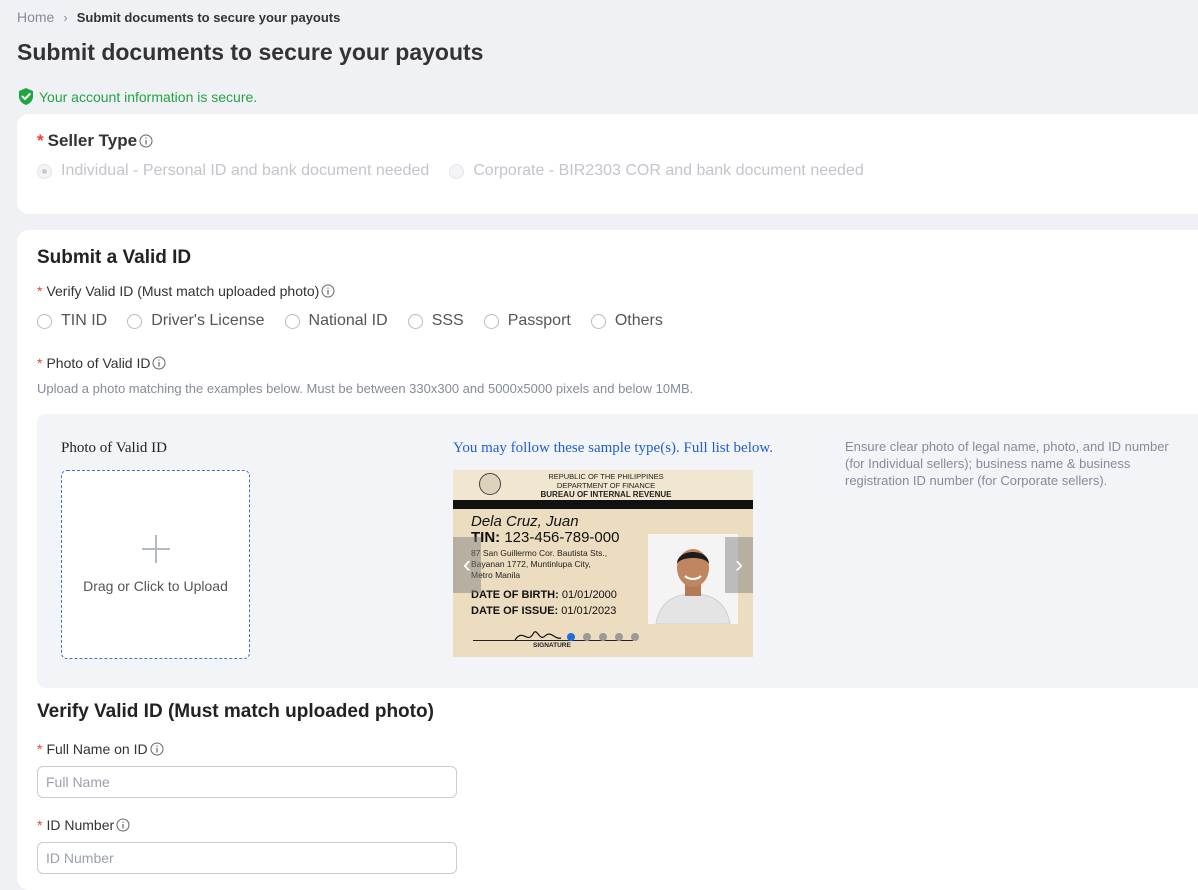  Describe the element at coordinates (26, 96) in the screenshot. I see `shield-check-icon` at that location.